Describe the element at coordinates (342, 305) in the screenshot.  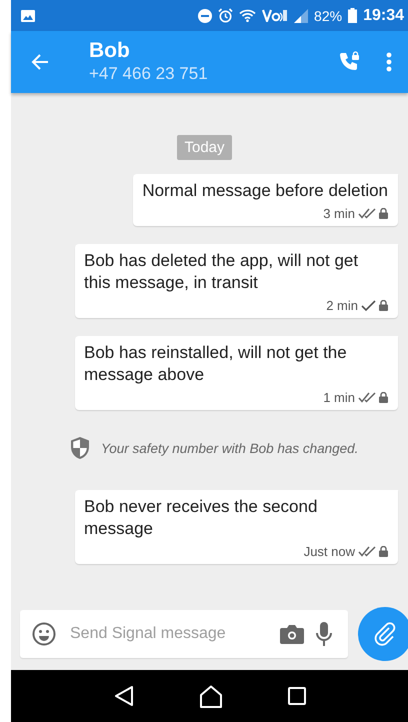
I see `message-time: 2 min` at that location.